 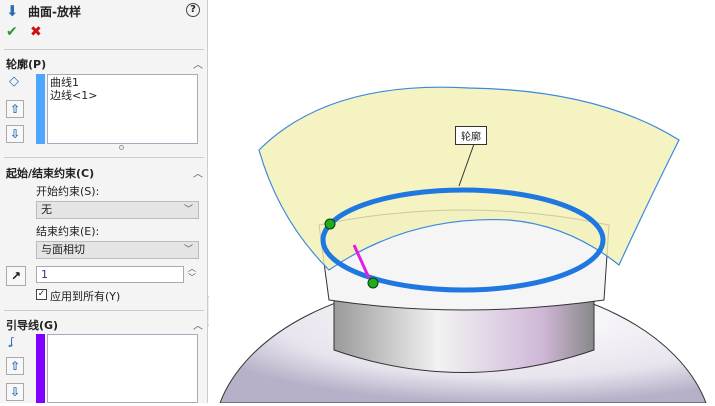 I want to click on help-icon: ?, so click(x=193, y=10).